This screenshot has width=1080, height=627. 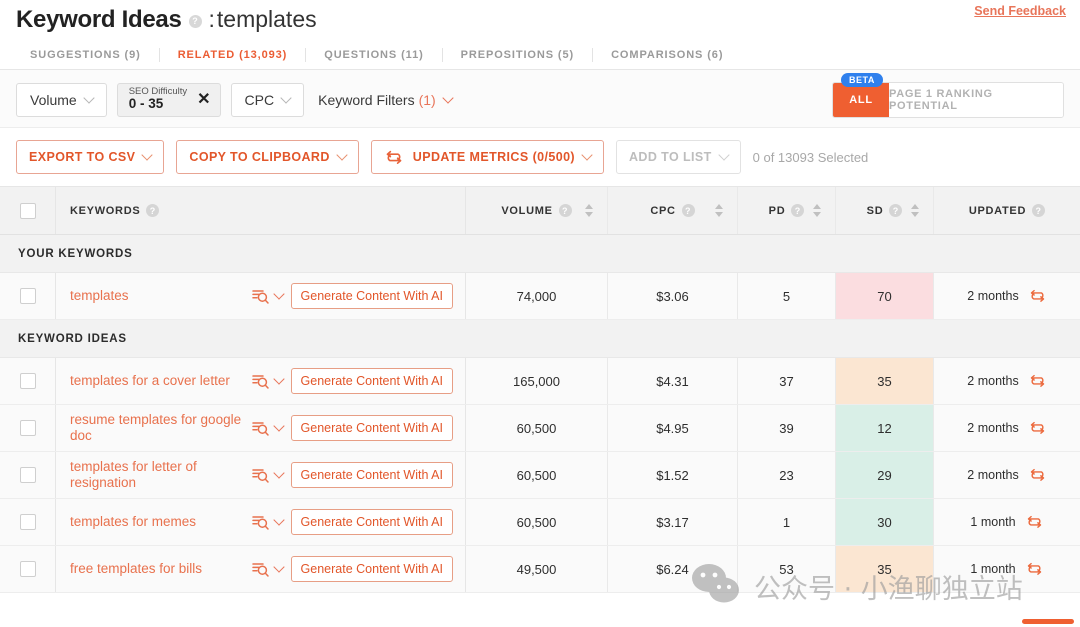 What do you see at coordinates (267, 157) in the screenshot?
I see `copy-to-clipboard-button: COPY TO CLIPBOARD` at bounding box center [267, 157].